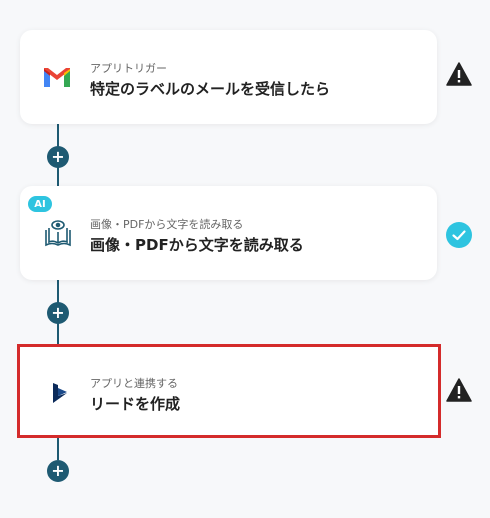 The height and width of the screenshot is (518, 490). I want to click on gmail-icon, so click(57, 77).